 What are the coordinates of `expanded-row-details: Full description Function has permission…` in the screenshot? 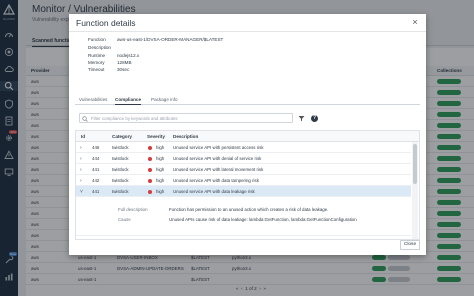 It's located at (243, 216).